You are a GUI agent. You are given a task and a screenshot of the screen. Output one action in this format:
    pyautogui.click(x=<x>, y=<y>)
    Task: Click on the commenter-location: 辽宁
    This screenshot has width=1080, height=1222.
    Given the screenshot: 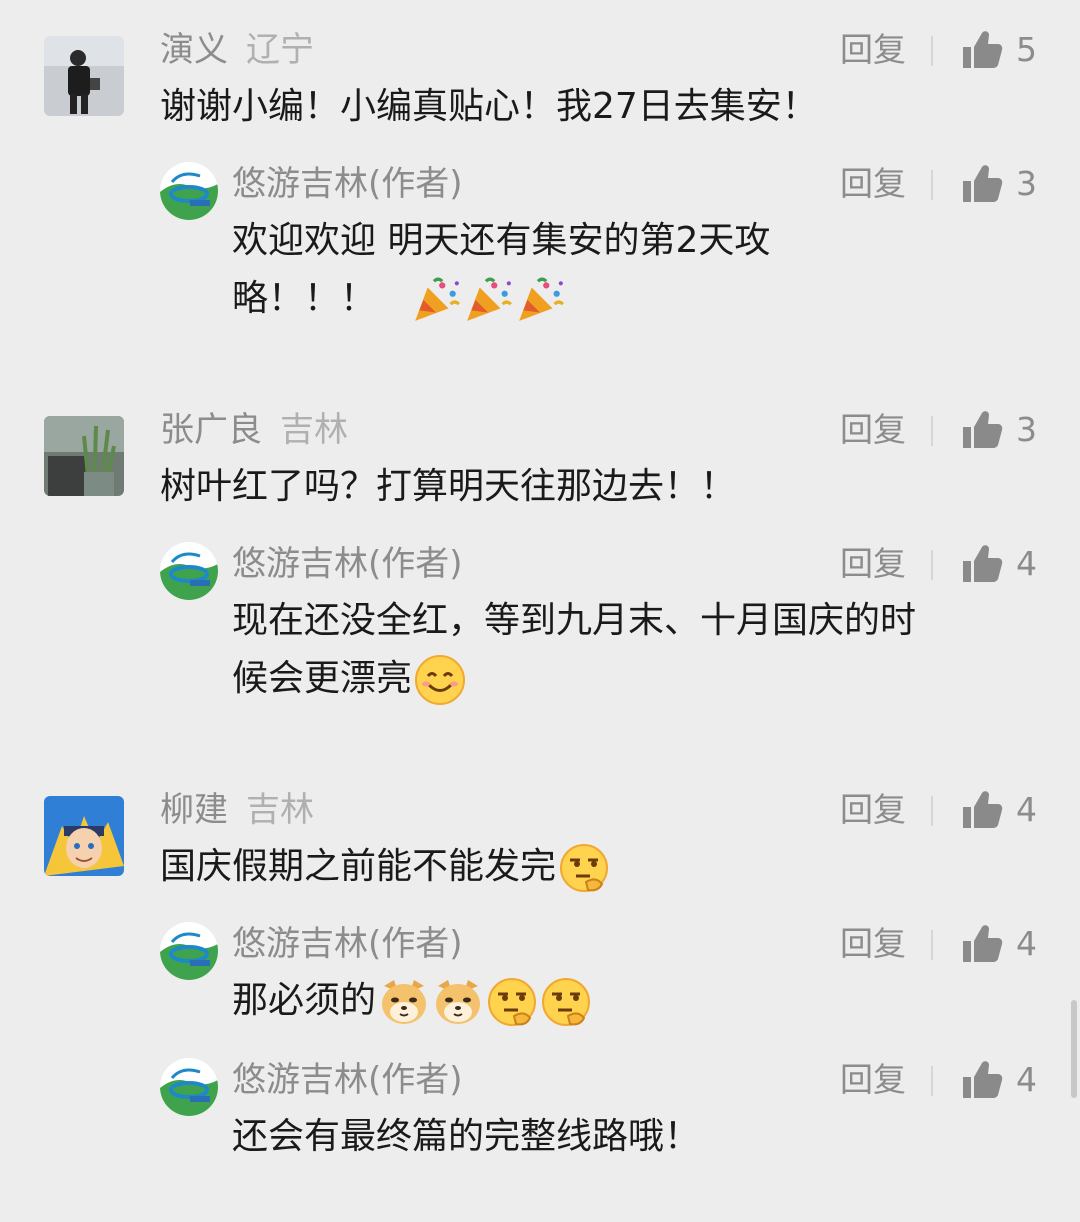 What is the action you would take?
    pyautogui.click(x=280, y=50)
    